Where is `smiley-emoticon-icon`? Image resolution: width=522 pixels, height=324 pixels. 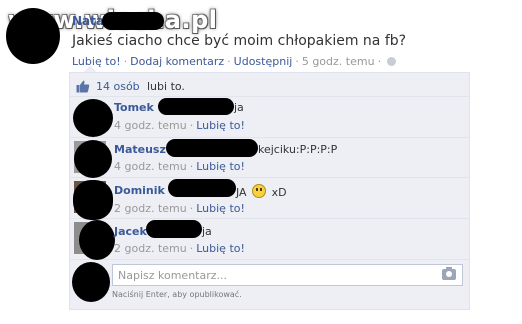
smiley-emoticon-icon is located at coordinates (259, 191).